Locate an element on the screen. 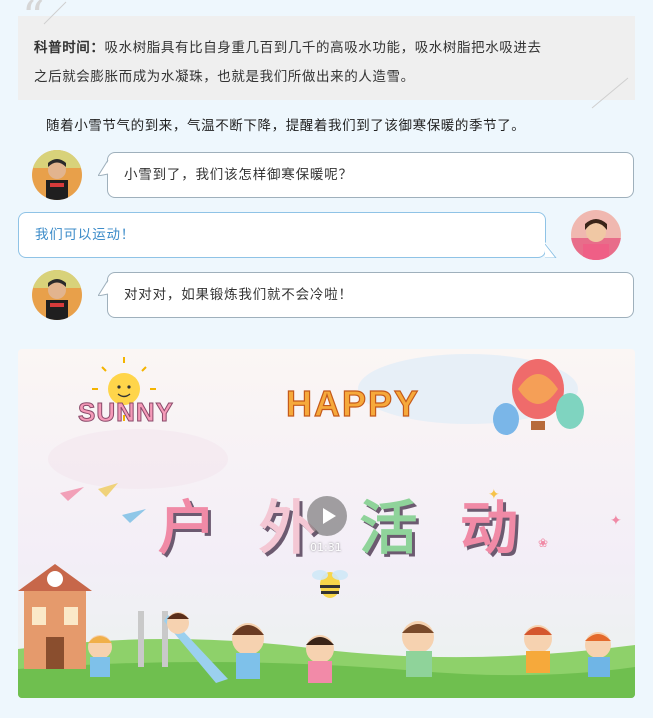 The height and width of the screenshot is (718, 653). happy-label: HAPPY is located at coordinates (353, 403).